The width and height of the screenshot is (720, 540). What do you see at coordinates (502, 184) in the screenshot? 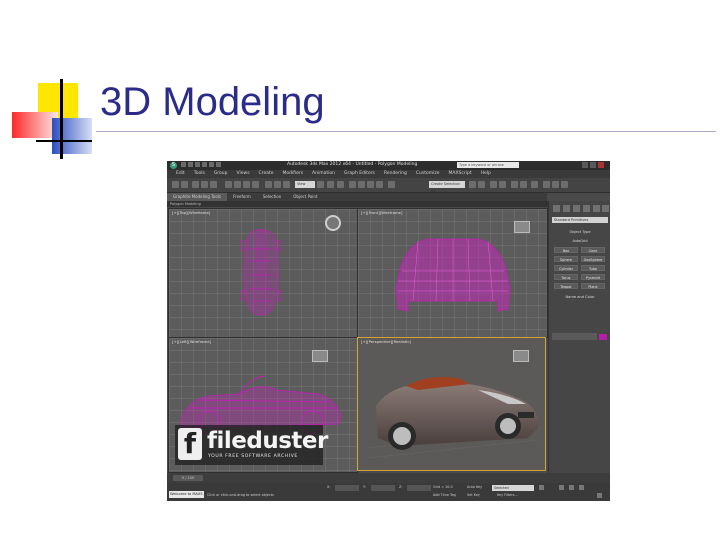
I see `graphite-tools-icon` at bounding box center [502, 184].